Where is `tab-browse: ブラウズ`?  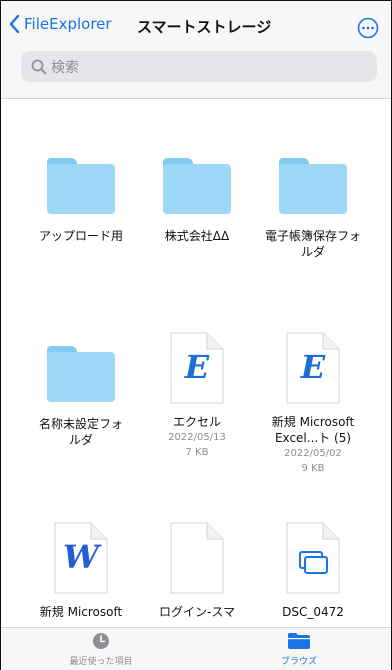 tab-browse: ブラウズ is located at coordinates (299, 647).